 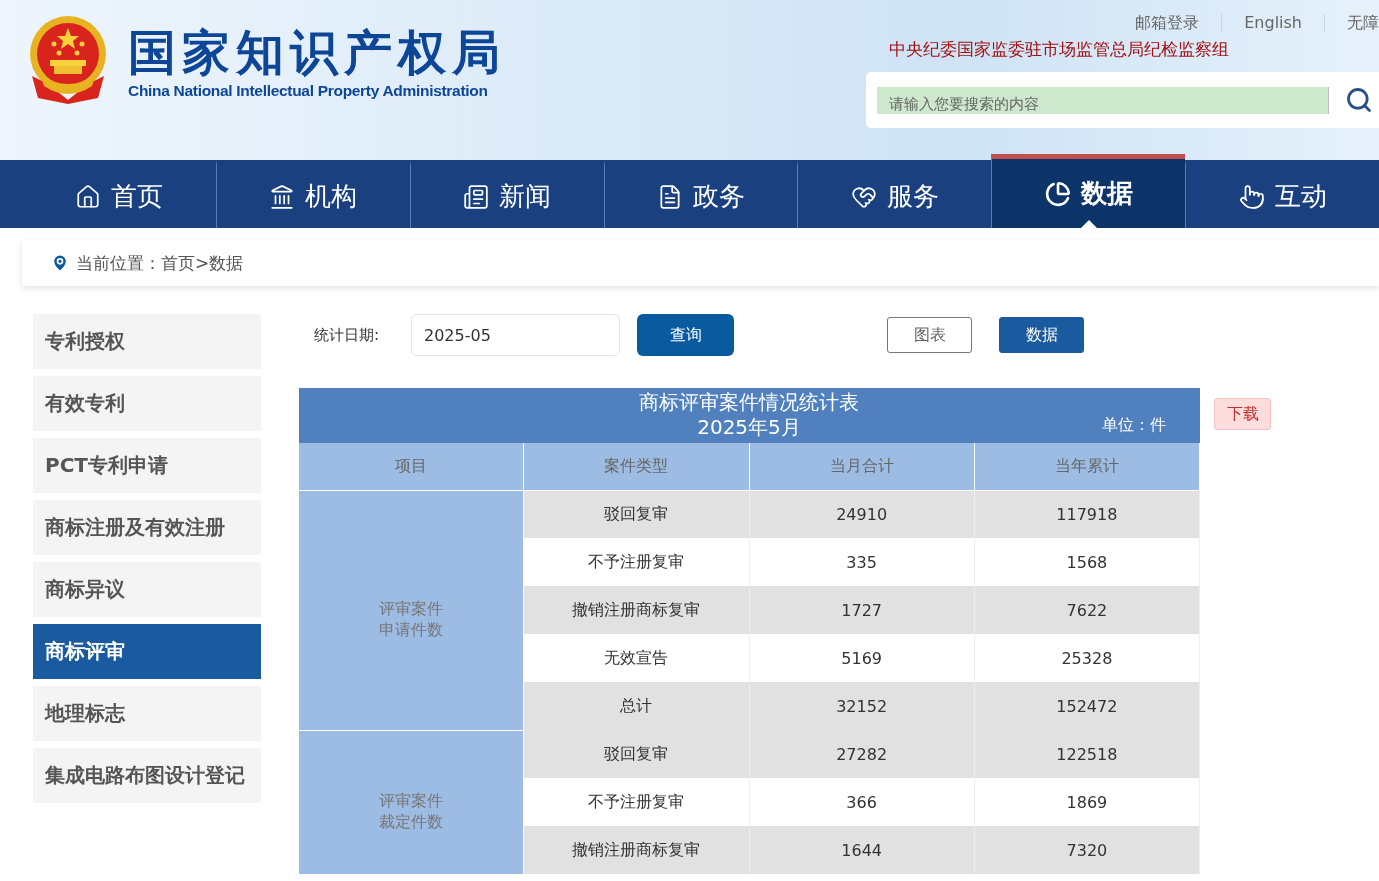 What do you see at coordinates (1272, 23) in the screenshot?
I see `top-link: English` at bounding box center [1272, 23].